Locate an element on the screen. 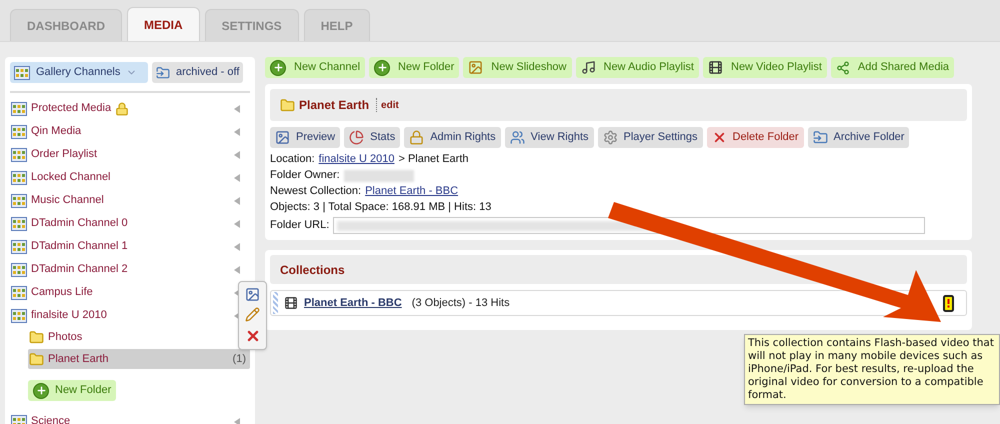  share-icon is located at coordinates (843, 67).